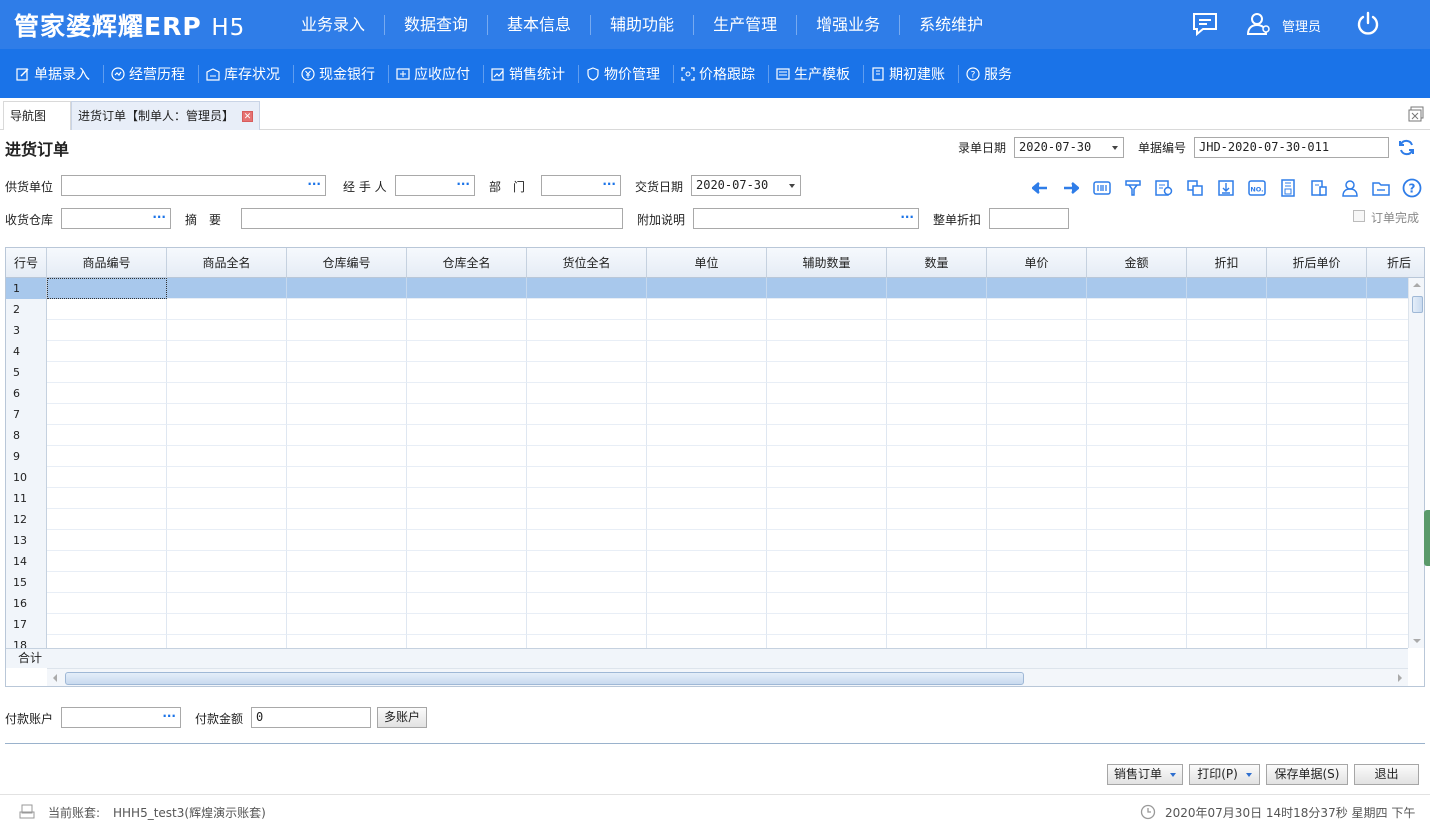 The width and height of the screenshot is (1430, 827). What do you see at coordinates (540, 24) in the screenshot?
I see `main-nav-basic-info: 基本信息` at bounding box center [540, 24].